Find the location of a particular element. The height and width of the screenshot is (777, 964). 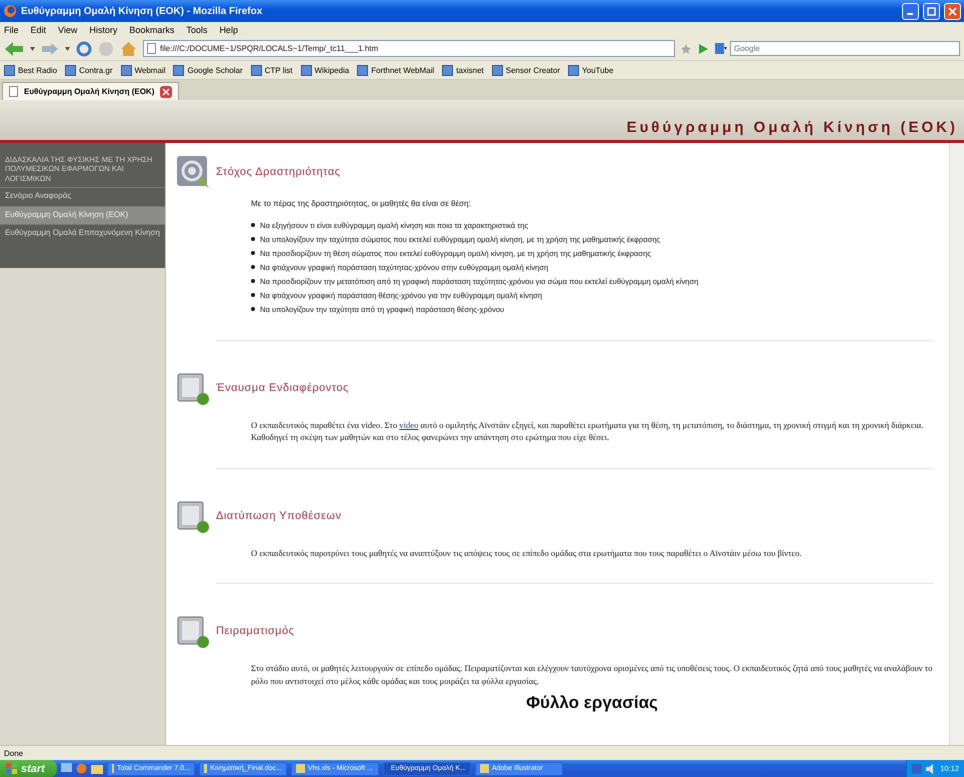

close-button is located at coordinates (952, 11).